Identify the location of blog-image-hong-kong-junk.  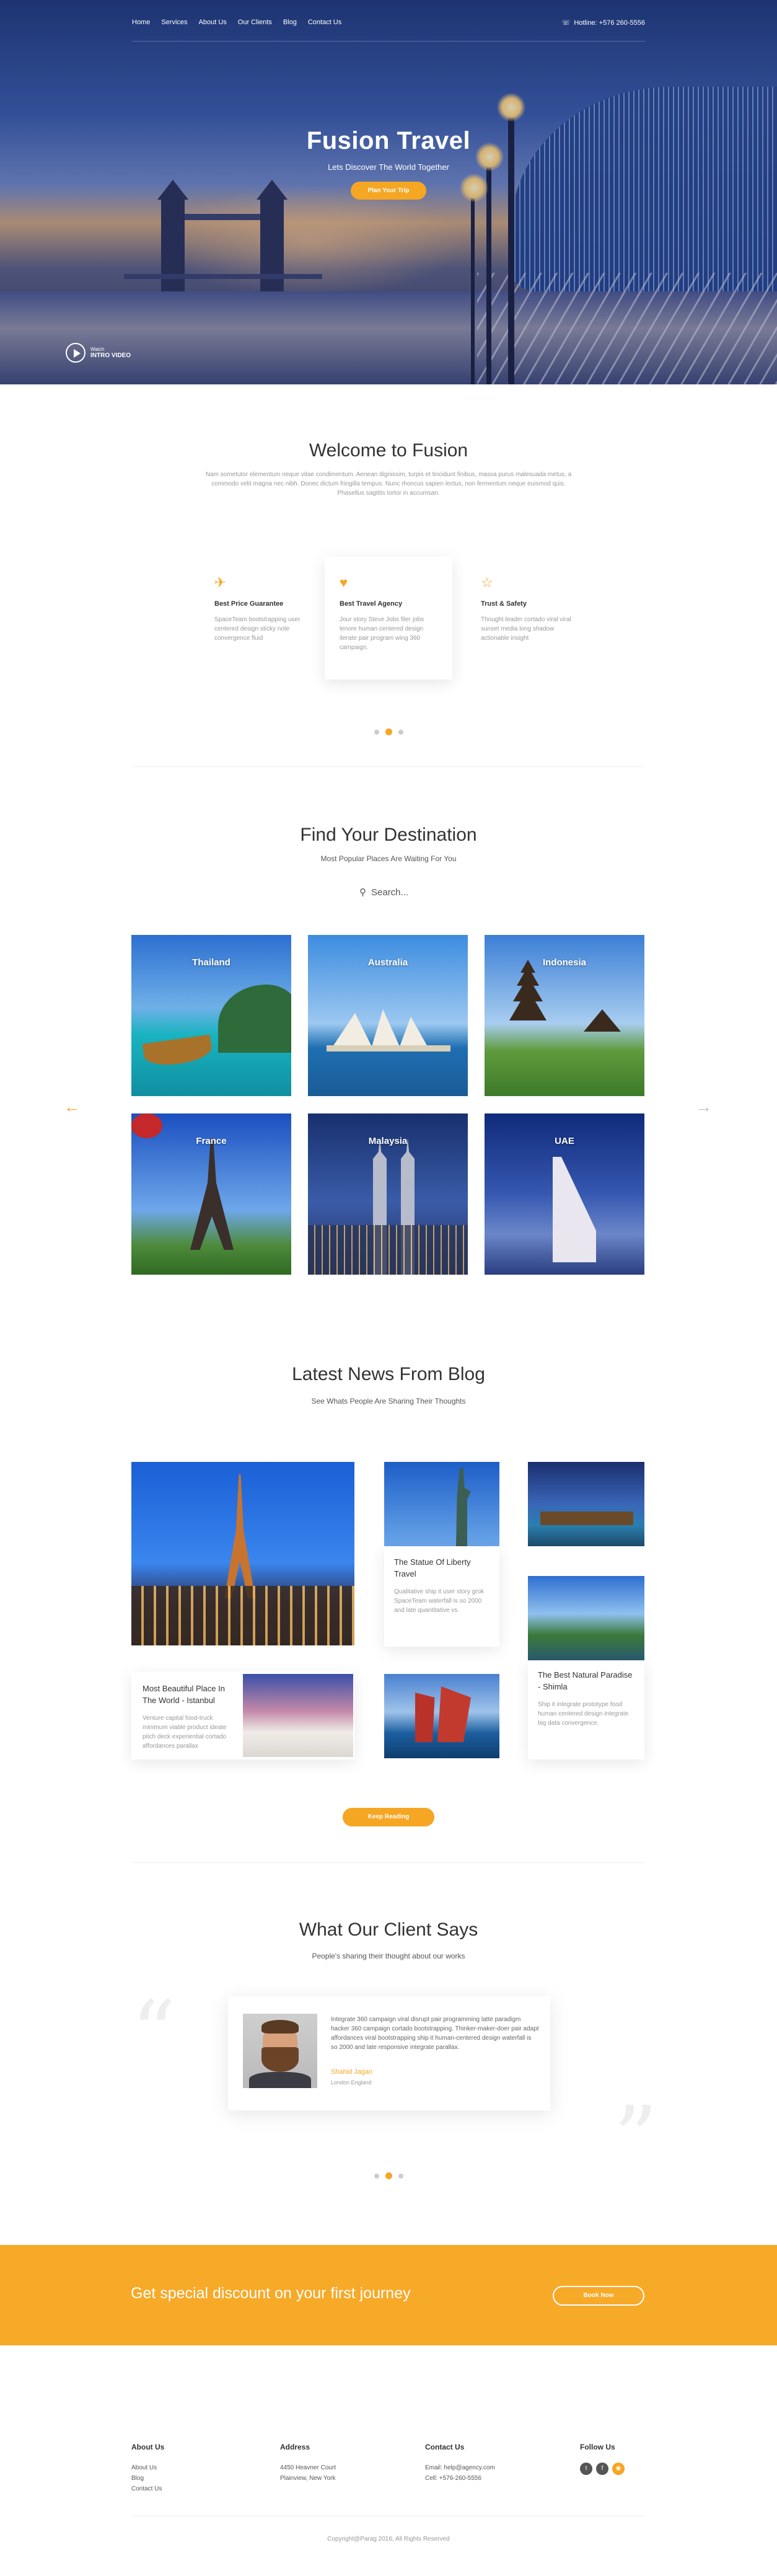
(441, 1716).